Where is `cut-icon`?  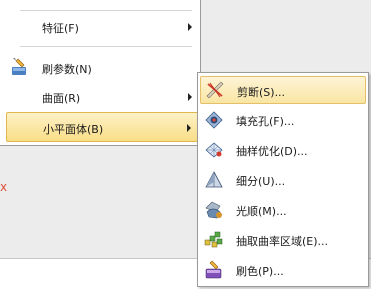 cut-icon is located at coordinates (215, 90).